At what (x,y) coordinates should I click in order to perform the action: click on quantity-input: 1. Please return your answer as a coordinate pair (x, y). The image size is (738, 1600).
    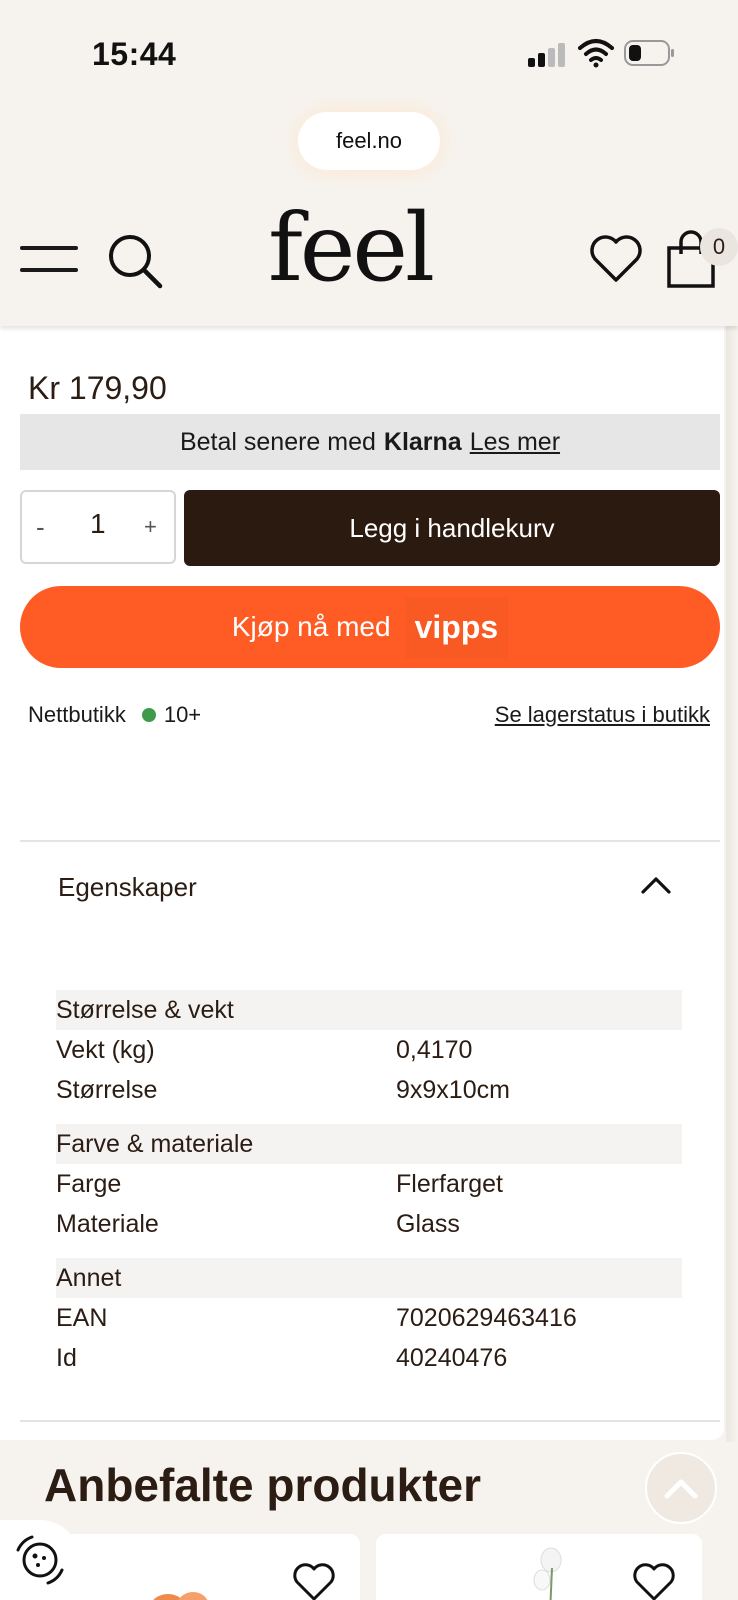
    Looking at the image, I should click on (98, 524).